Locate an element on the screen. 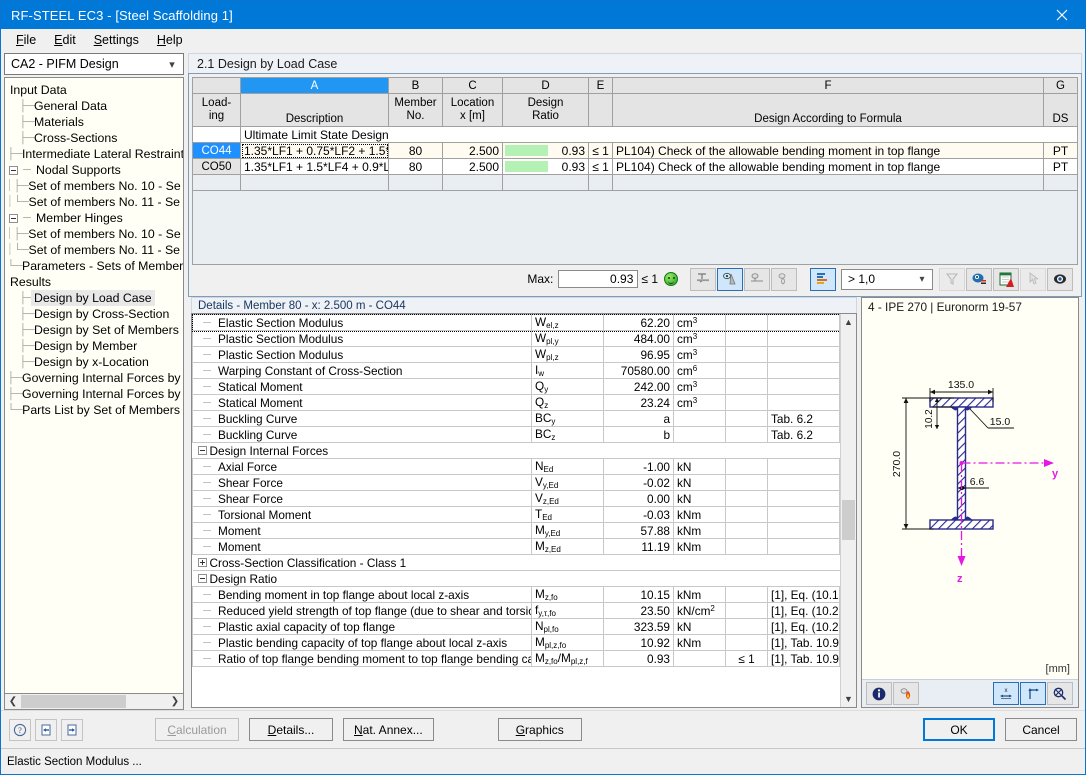 The height and width of the screenshot is (775, 1086). result-member-icon is located at coordinates (757, 279).